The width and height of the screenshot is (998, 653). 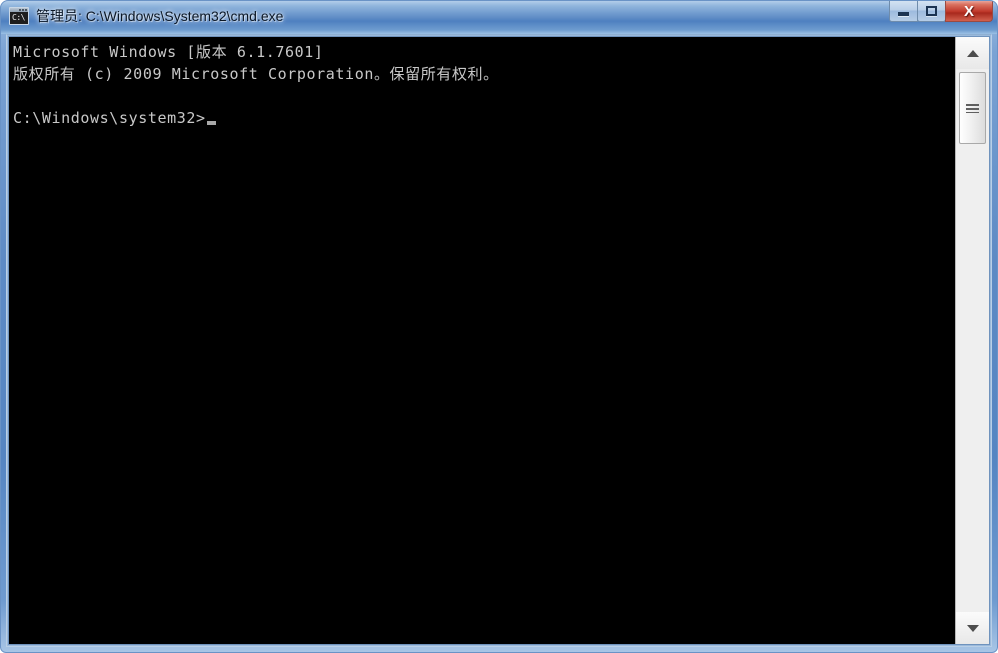 What do you see at coordinates (168, 52) in the screenshot?
I see `console-line: Microsoft Windows [版本 6.1.7601]` at bounding box center [168, 52].